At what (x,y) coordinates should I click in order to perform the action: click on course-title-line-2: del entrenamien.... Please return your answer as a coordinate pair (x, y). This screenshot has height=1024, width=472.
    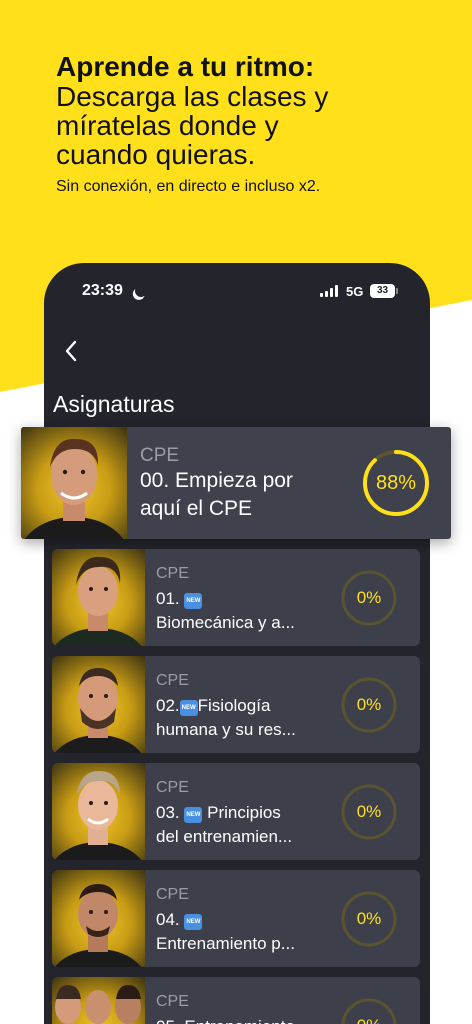
    Looking at the image, I should click on (224, 836).